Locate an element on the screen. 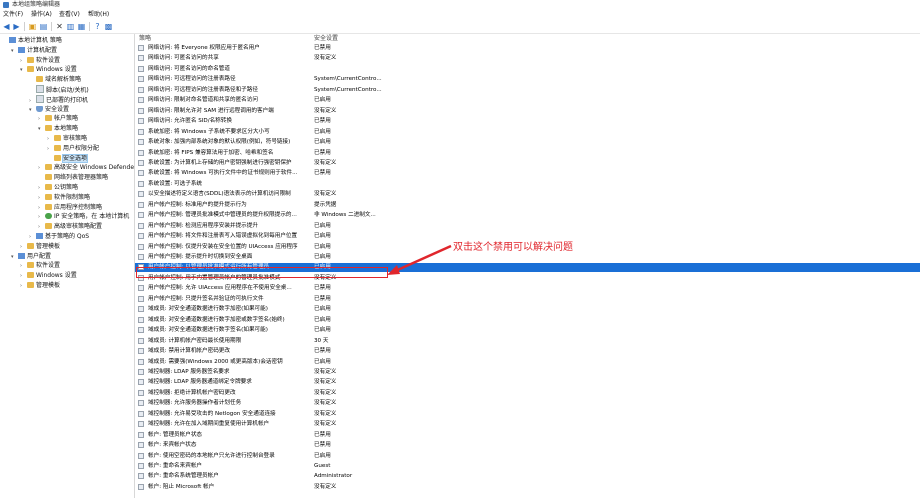 This screenshot has width=920, height=498. view-icon: ▩ is located at coordinates (108, 26).